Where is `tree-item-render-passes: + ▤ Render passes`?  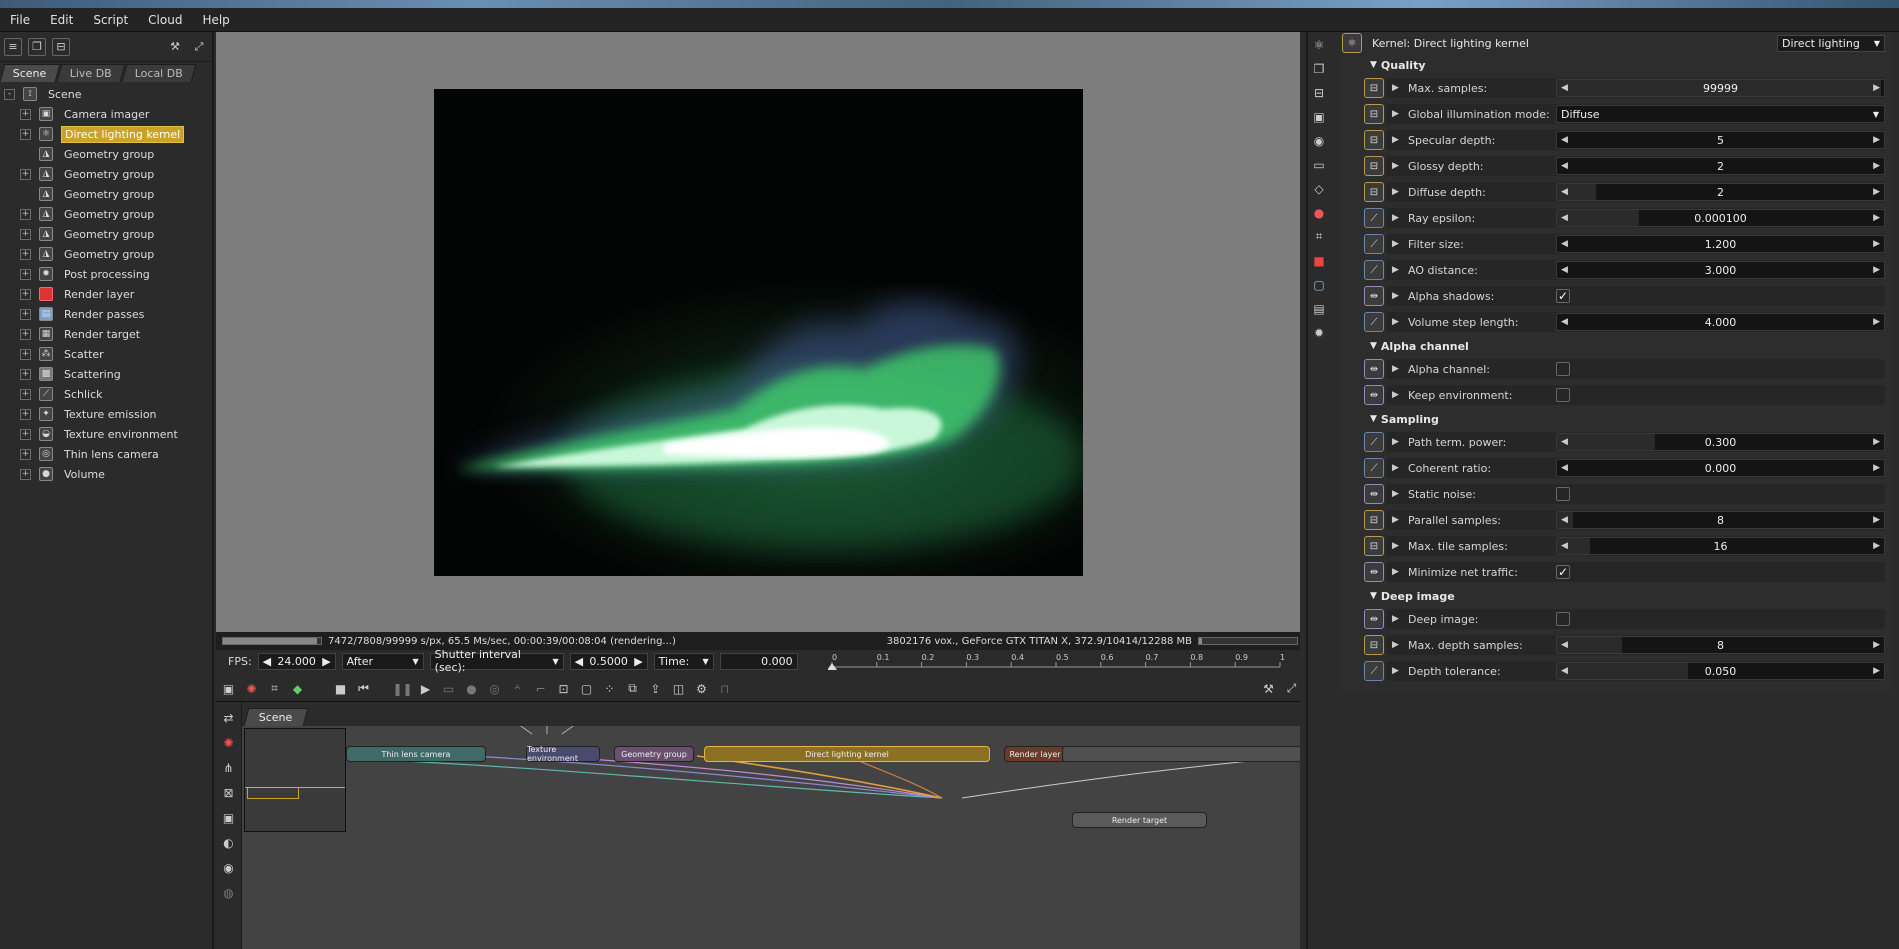
tree-item-render-passes: + ▤ Render passes is located at coordinates (106, 314).